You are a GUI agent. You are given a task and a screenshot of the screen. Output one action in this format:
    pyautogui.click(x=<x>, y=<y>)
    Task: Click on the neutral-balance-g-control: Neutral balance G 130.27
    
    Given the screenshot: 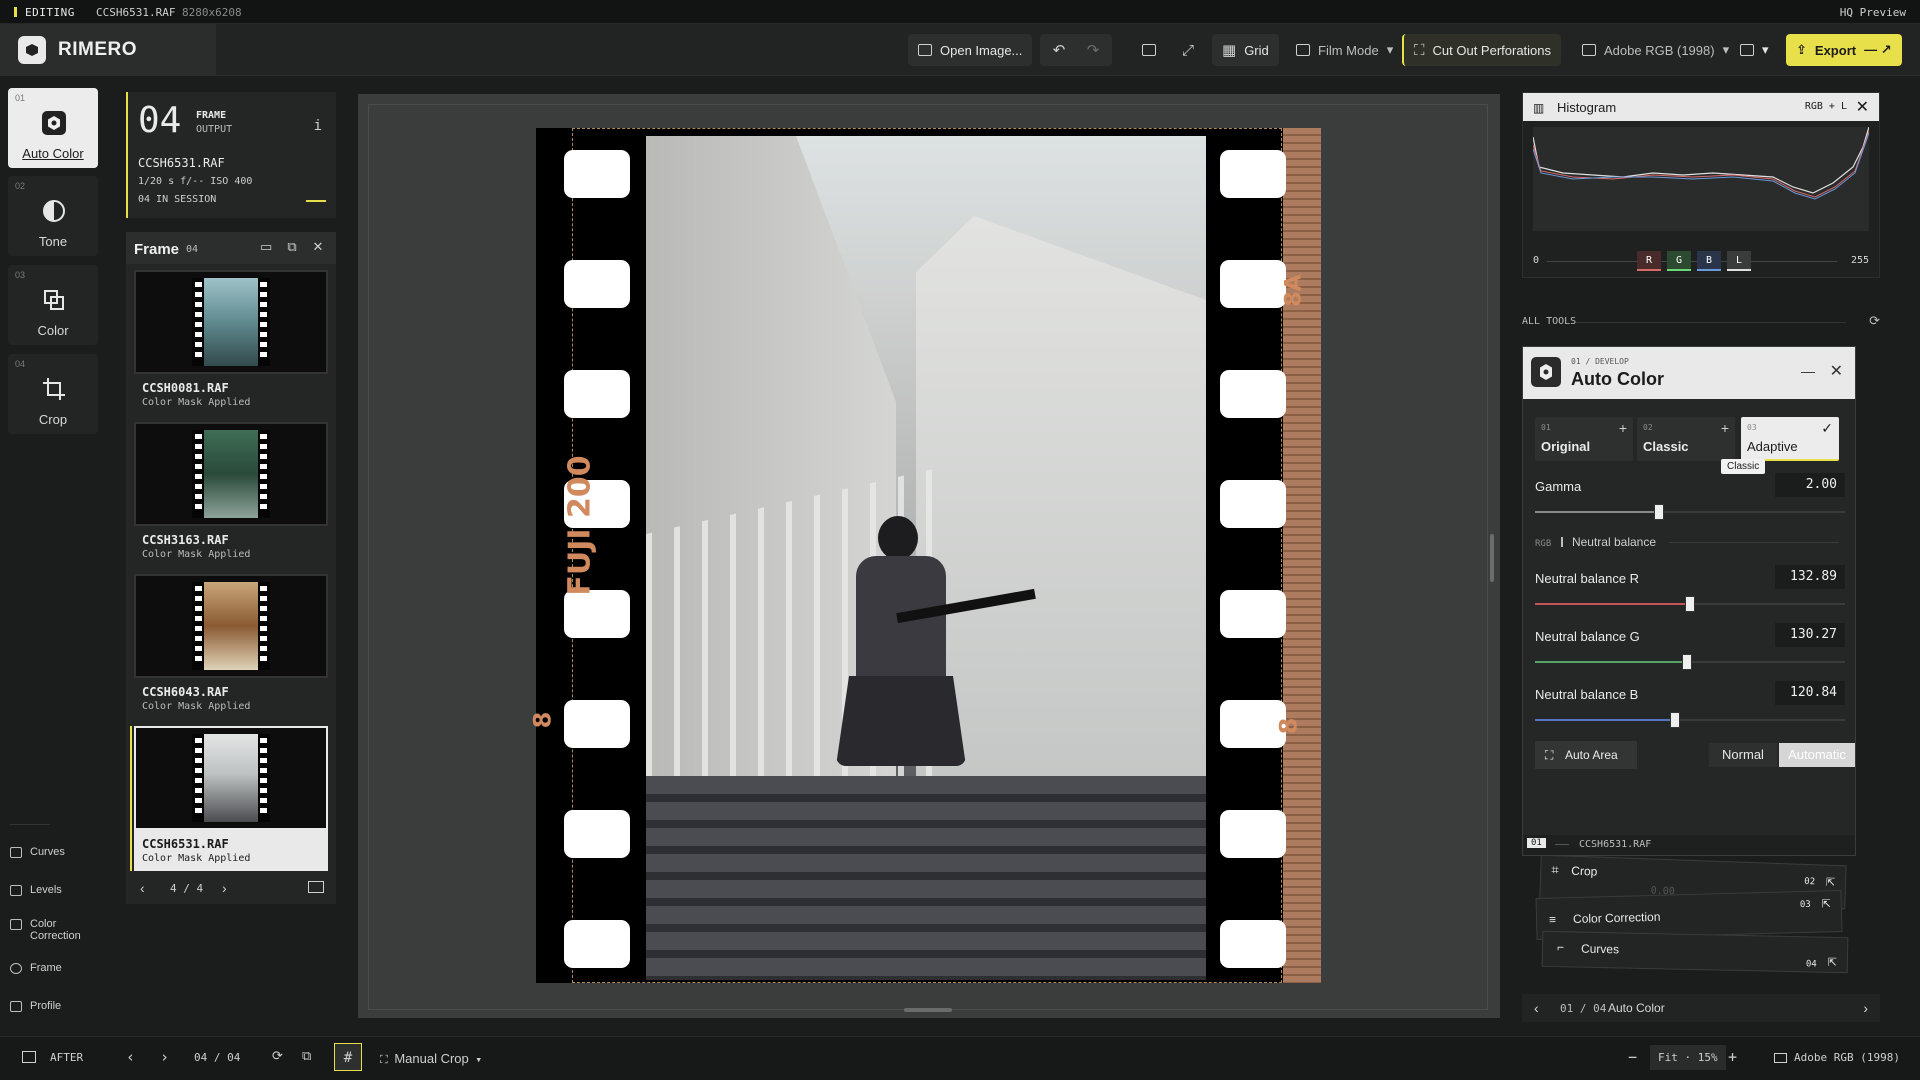 What is the action you would take?
    pyautogui.click(x=1690, y=647)
    